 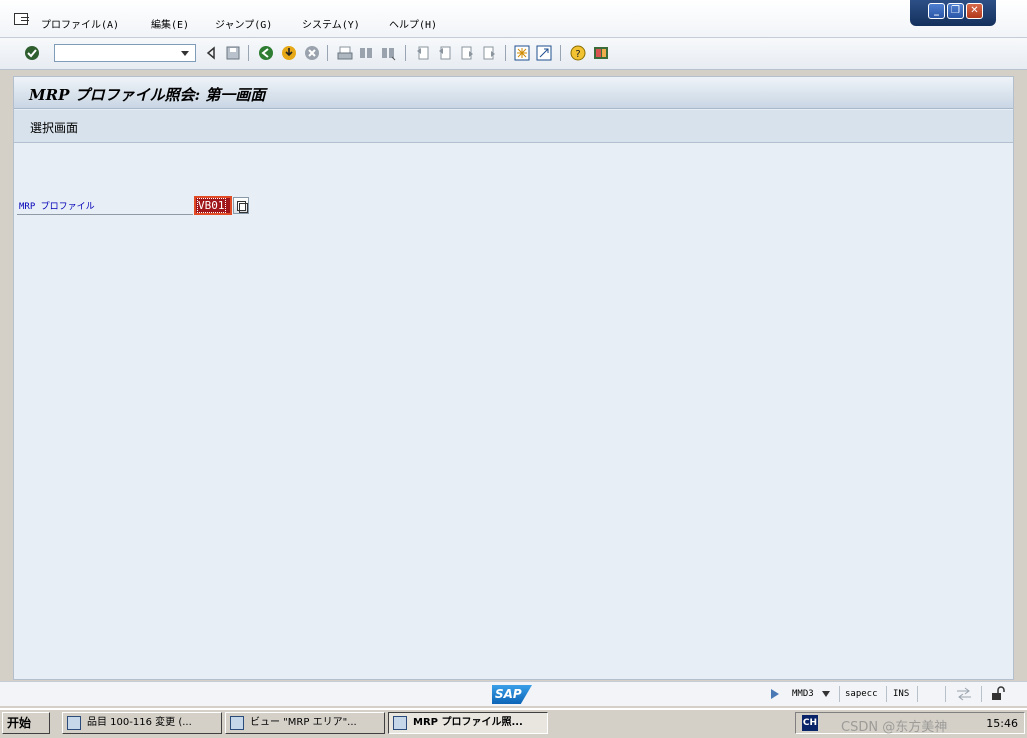 I want to click on transaction-code: MMD3, so click(x=803, y=694).